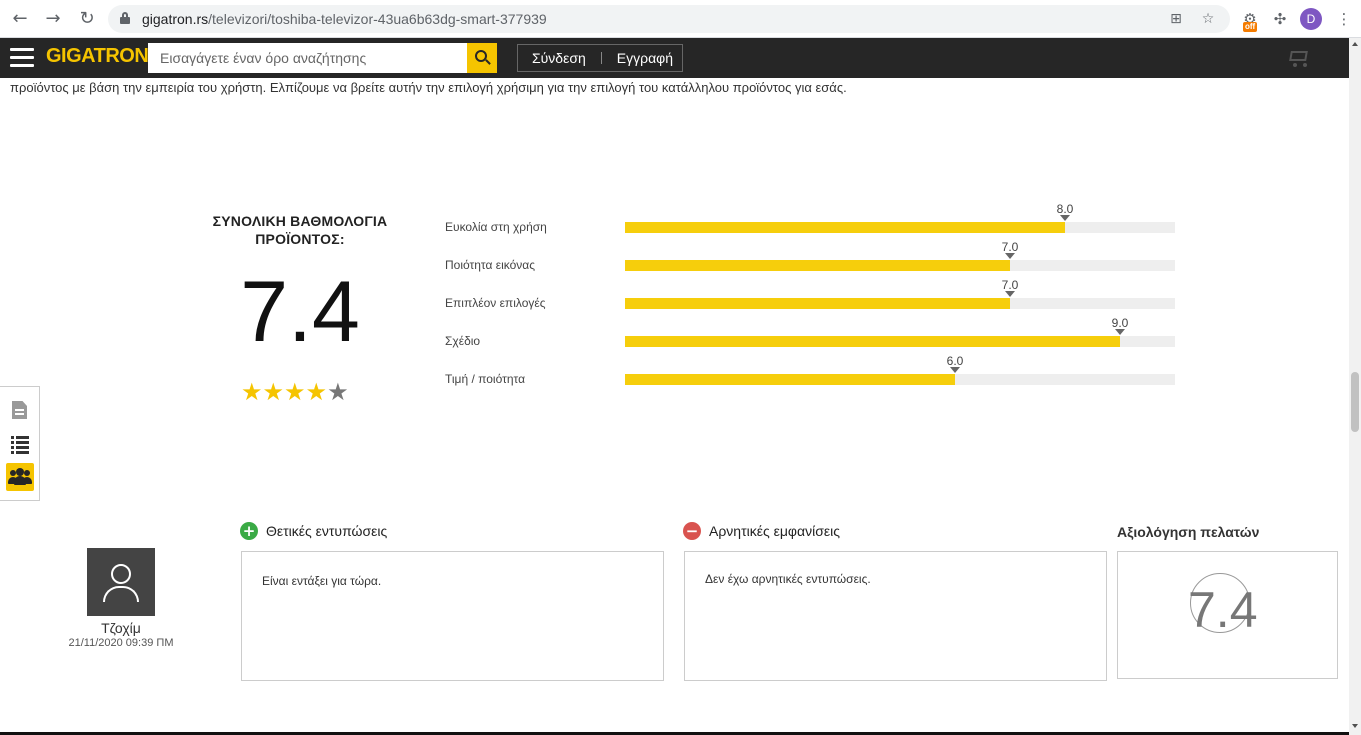  Describe the element at coordinates (810, 219) in the screenshot. I see `criteria-row: Ευκολία στη χρήση 8.0` at that location.